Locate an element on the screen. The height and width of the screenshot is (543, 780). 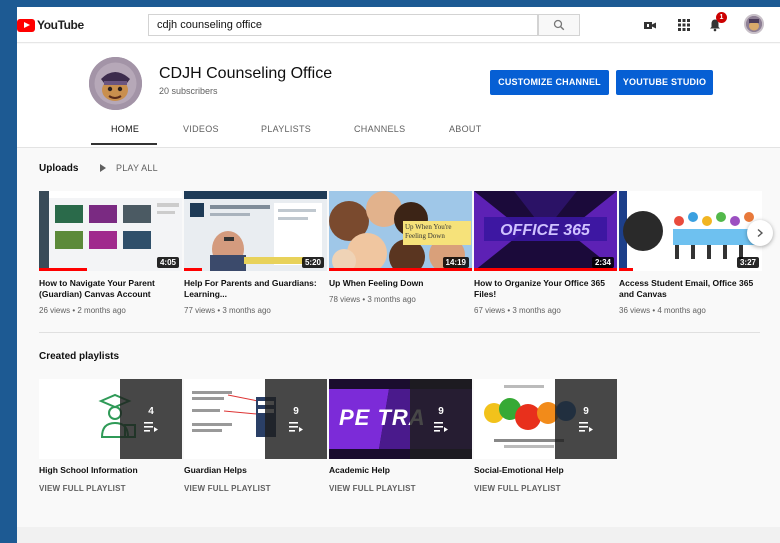
search-button is located at coordinates (559, 25).